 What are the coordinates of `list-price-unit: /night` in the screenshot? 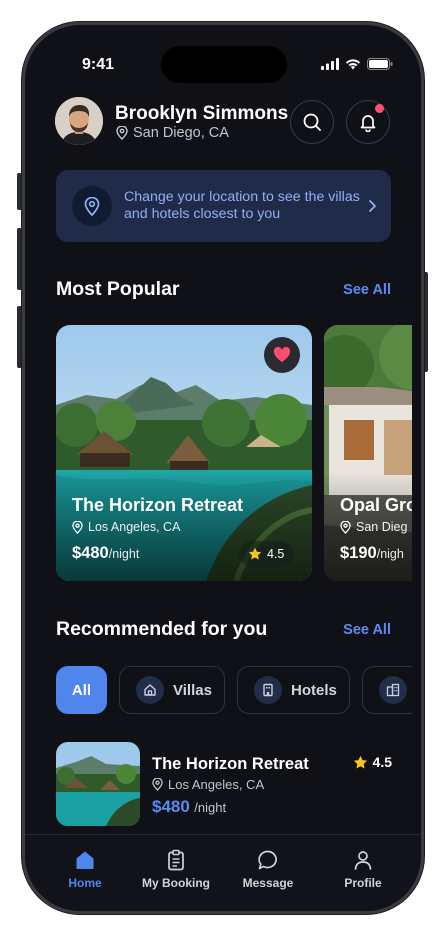 It's located at (210, 807).